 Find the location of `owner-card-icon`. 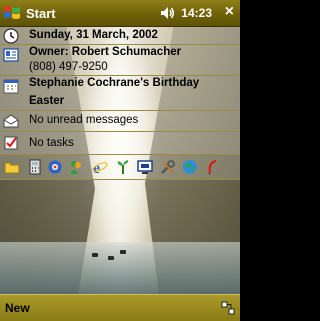

owner-card-icon is located at coordinates (11, 55).